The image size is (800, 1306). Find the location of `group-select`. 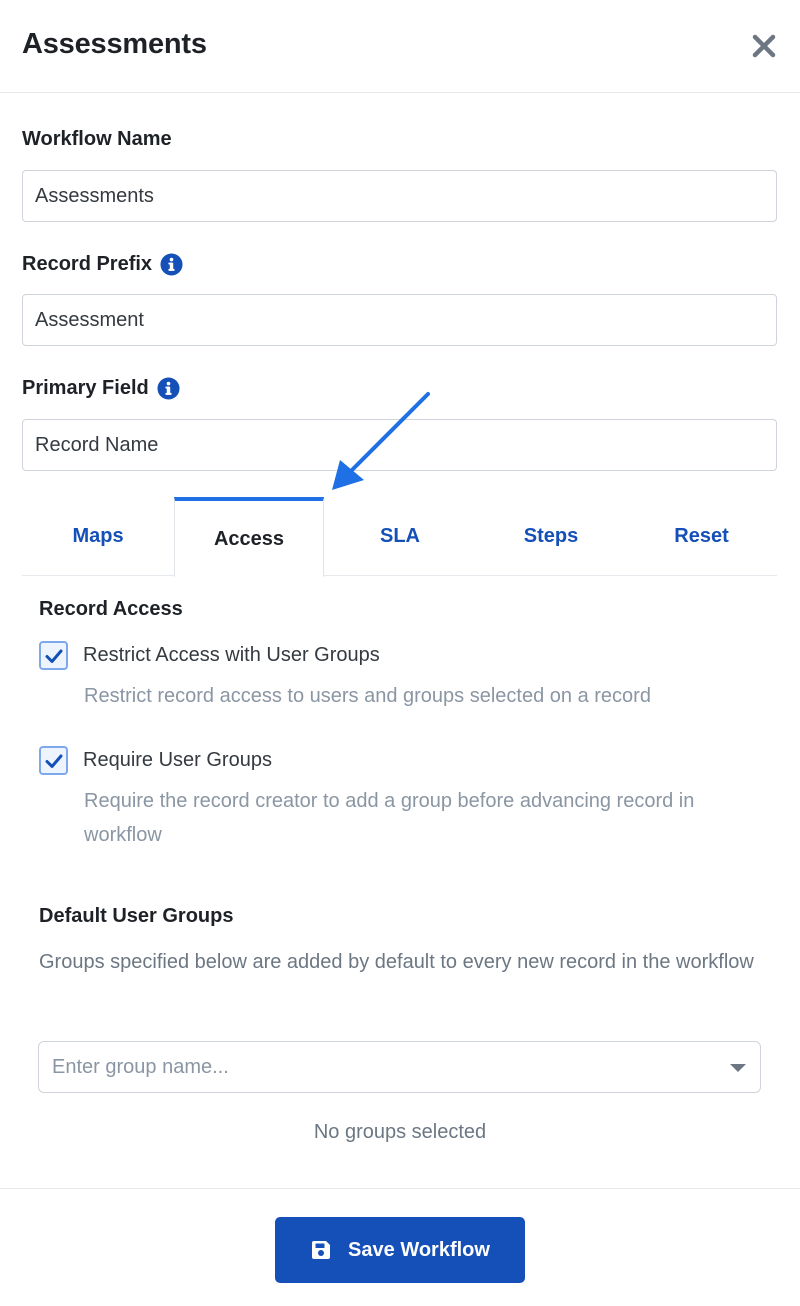

group-select is located at coordinates (399, 1067).